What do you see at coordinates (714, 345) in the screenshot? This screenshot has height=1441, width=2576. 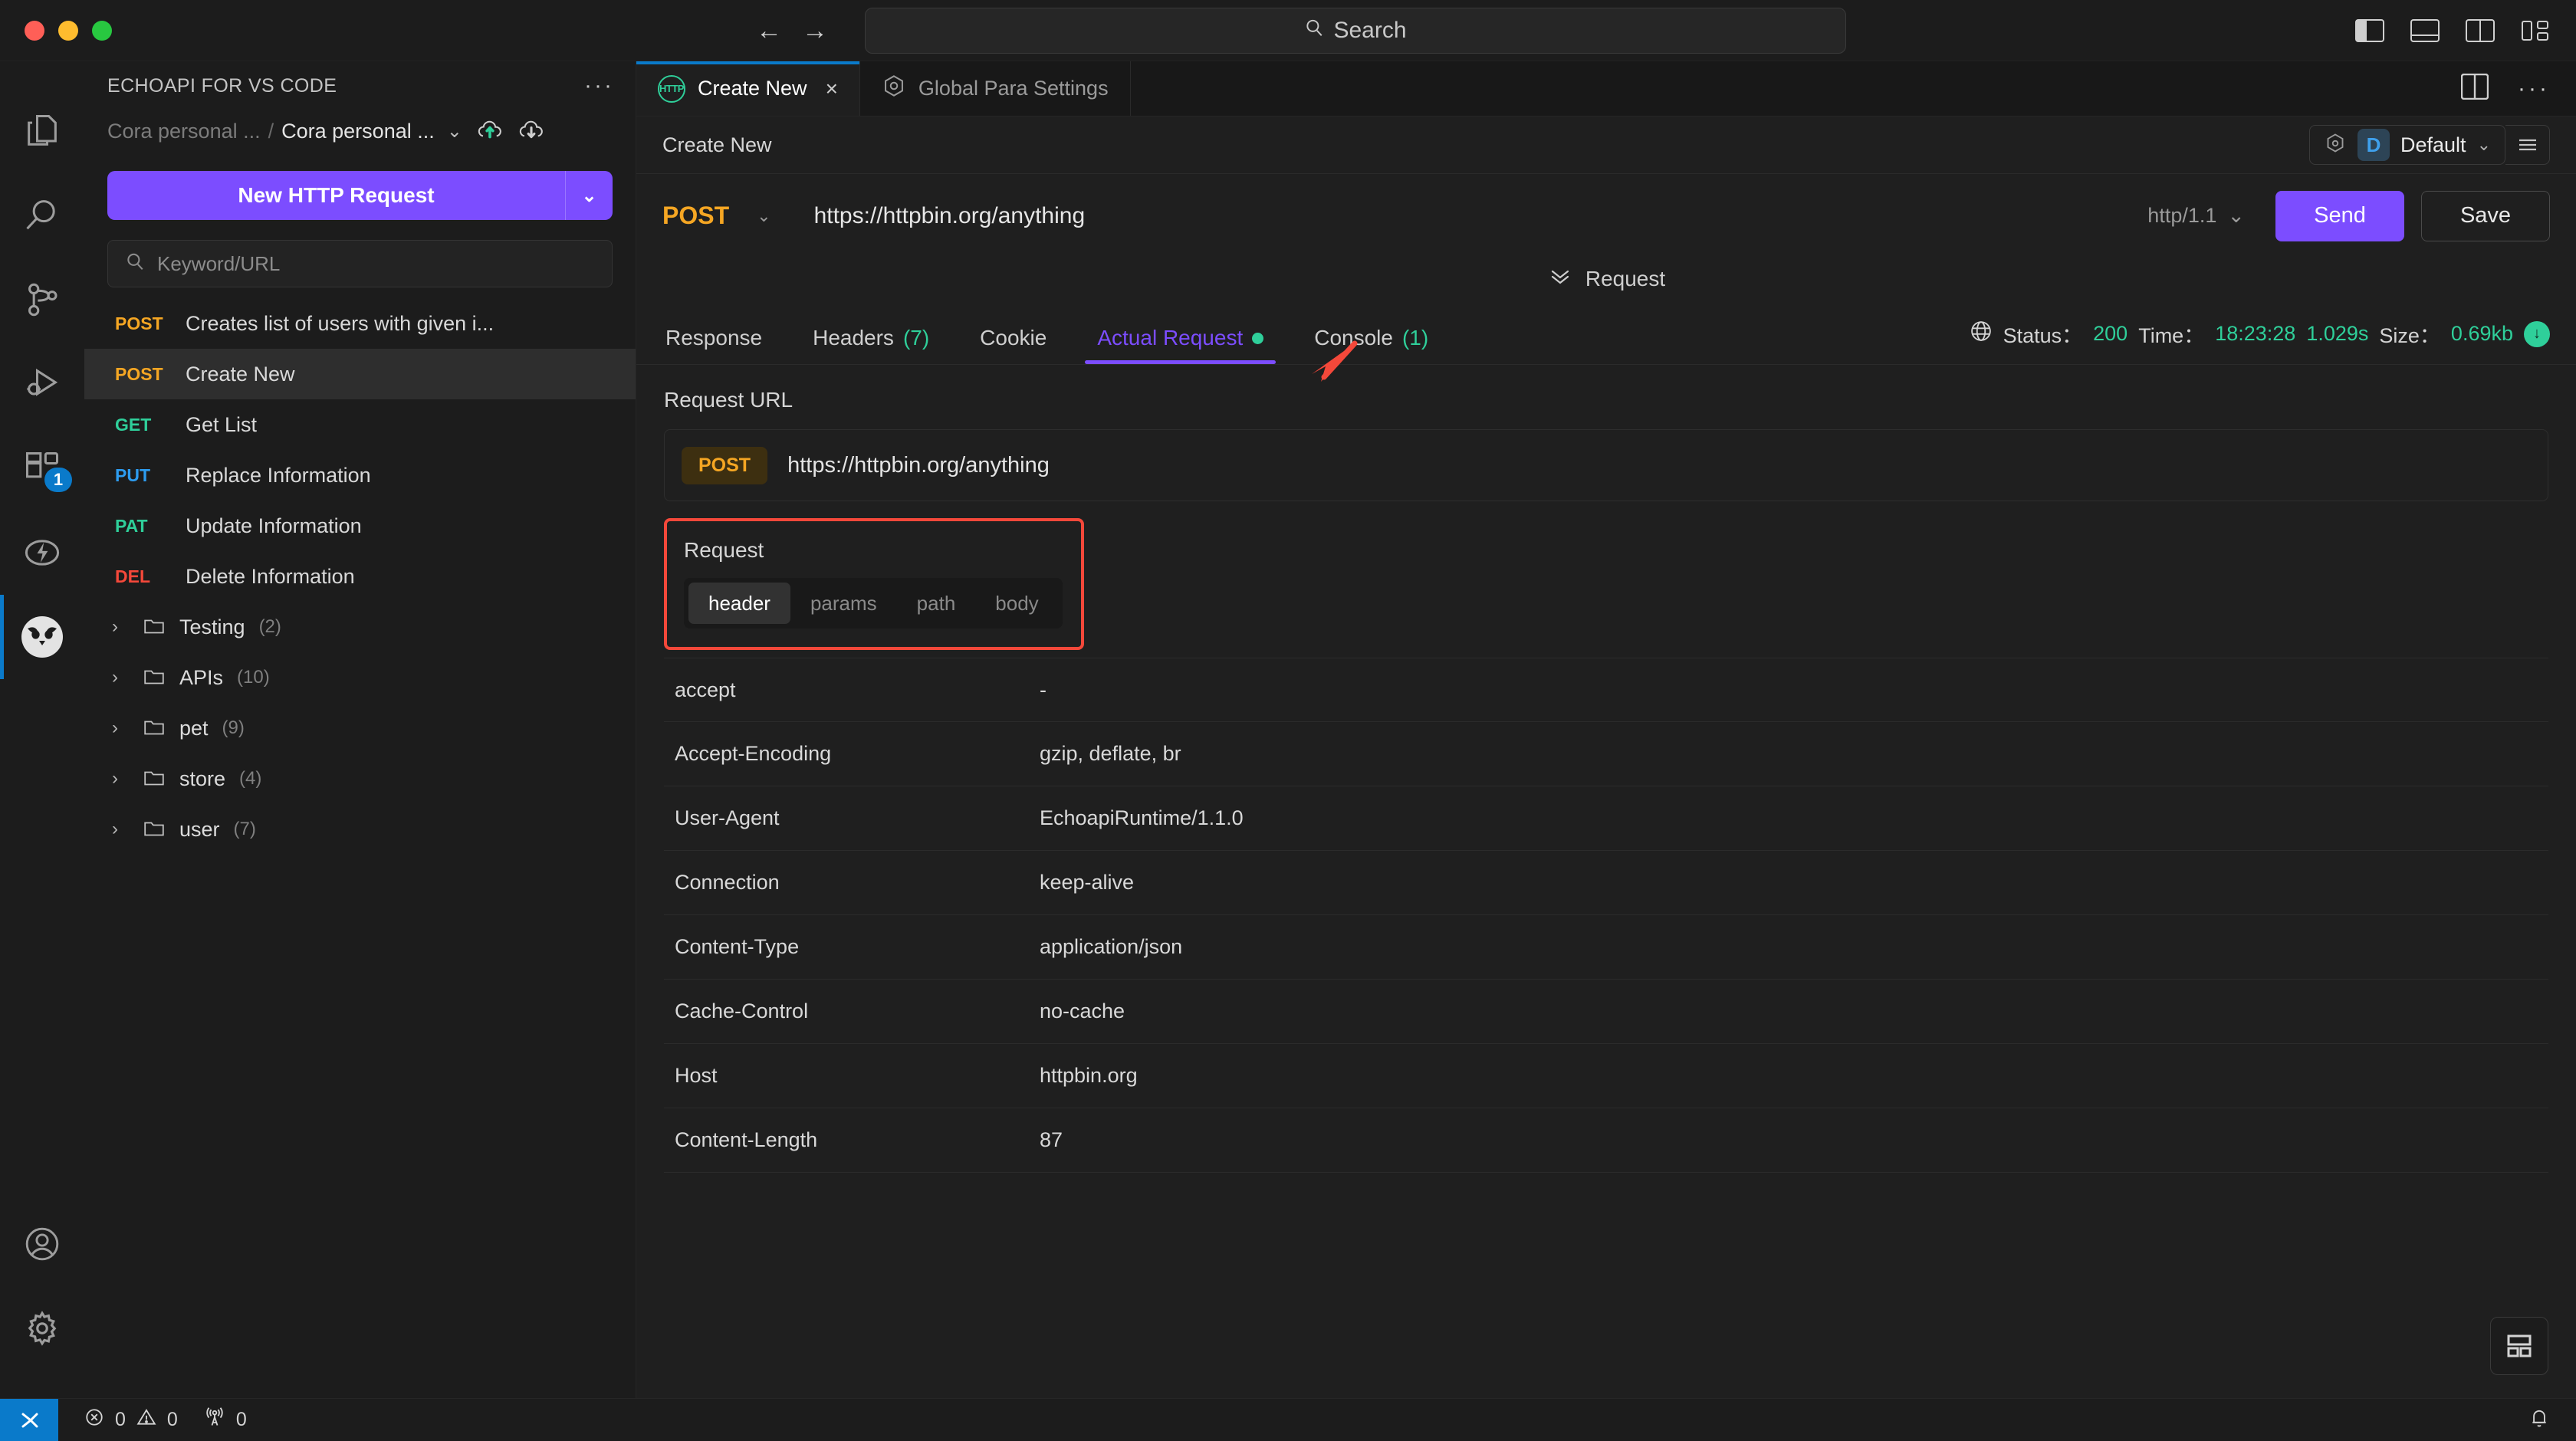 I see `tab-response: Response` at bounding box center [714, 345].